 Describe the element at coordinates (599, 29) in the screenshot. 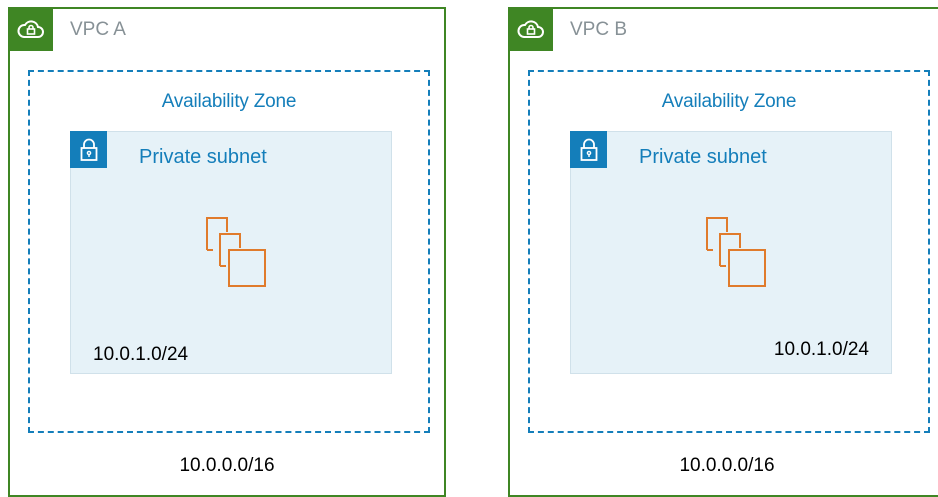

I see `vpc-title: VPC B` at that location.